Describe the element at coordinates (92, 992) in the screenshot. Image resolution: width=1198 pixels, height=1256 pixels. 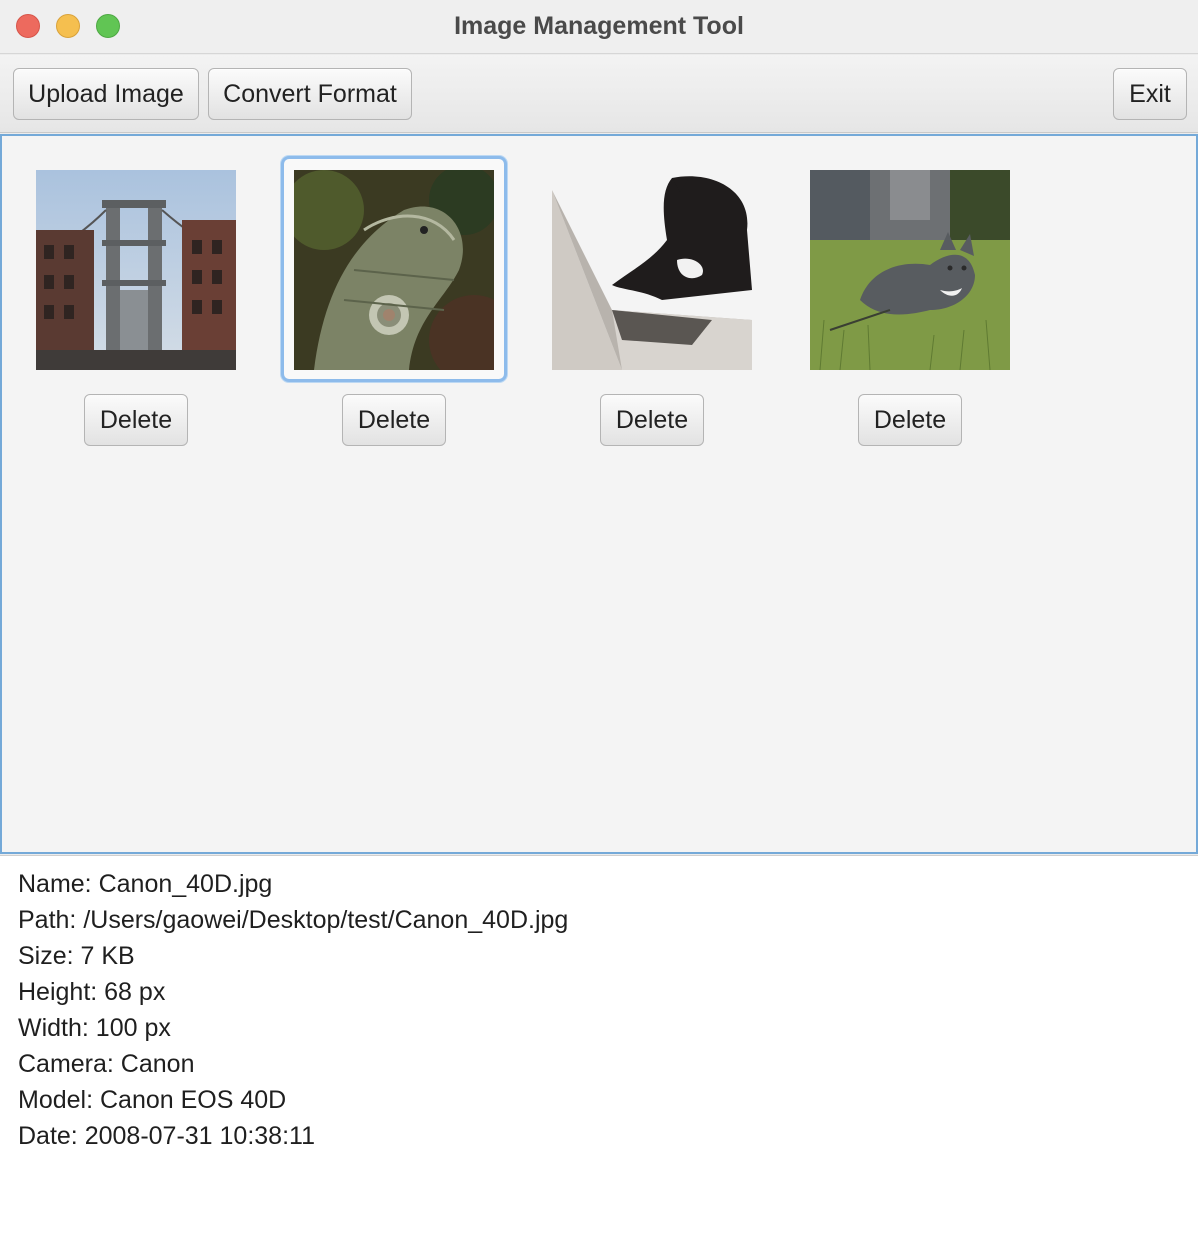
I see `detail-height: Height: 68 px` at that location.